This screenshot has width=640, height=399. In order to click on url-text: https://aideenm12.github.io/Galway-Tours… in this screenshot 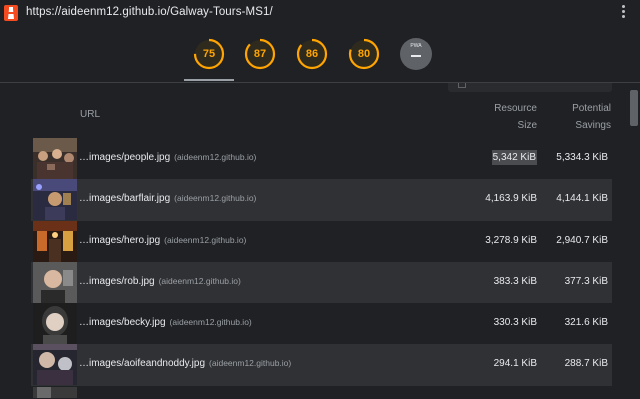, I will do `click(149, 12)`.